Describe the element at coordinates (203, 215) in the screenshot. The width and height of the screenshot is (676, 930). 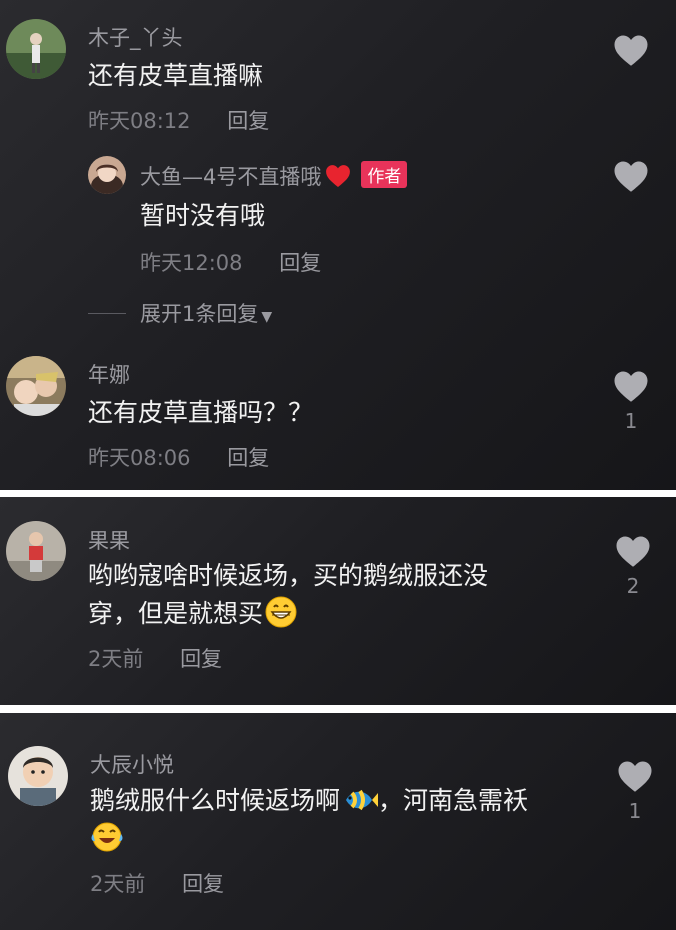
I see `reply-text: 暂时没有哦` at that location.